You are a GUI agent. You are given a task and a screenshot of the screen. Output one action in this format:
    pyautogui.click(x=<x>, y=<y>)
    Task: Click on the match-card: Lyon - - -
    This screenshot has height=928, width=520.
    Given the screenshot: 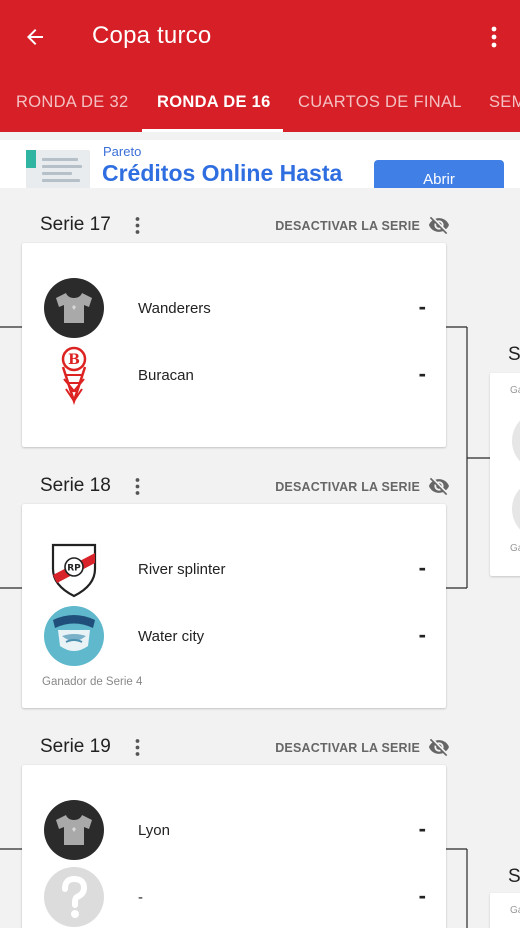 What is the action you would take?
    pyautogui.click(x=234, y=846)
    